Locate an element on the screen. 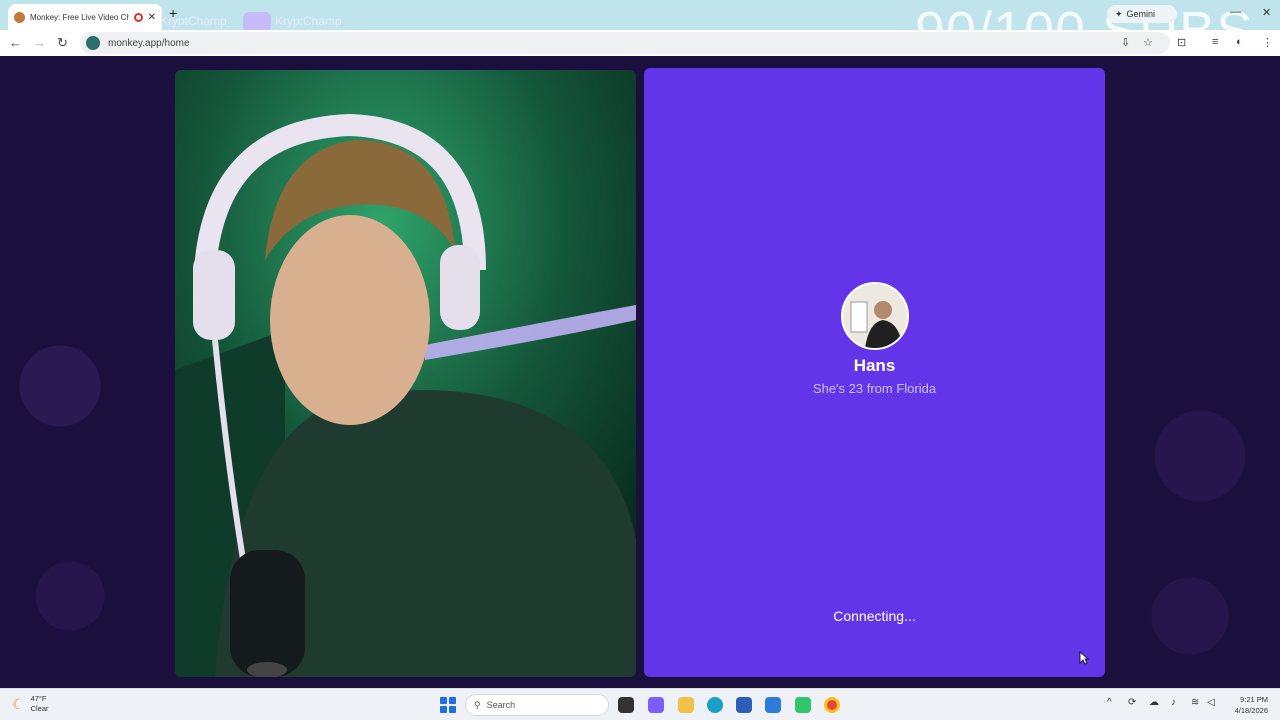 The image size is (1280, 720). mouse-cursor-icon is located at coordinates (1084, 658).